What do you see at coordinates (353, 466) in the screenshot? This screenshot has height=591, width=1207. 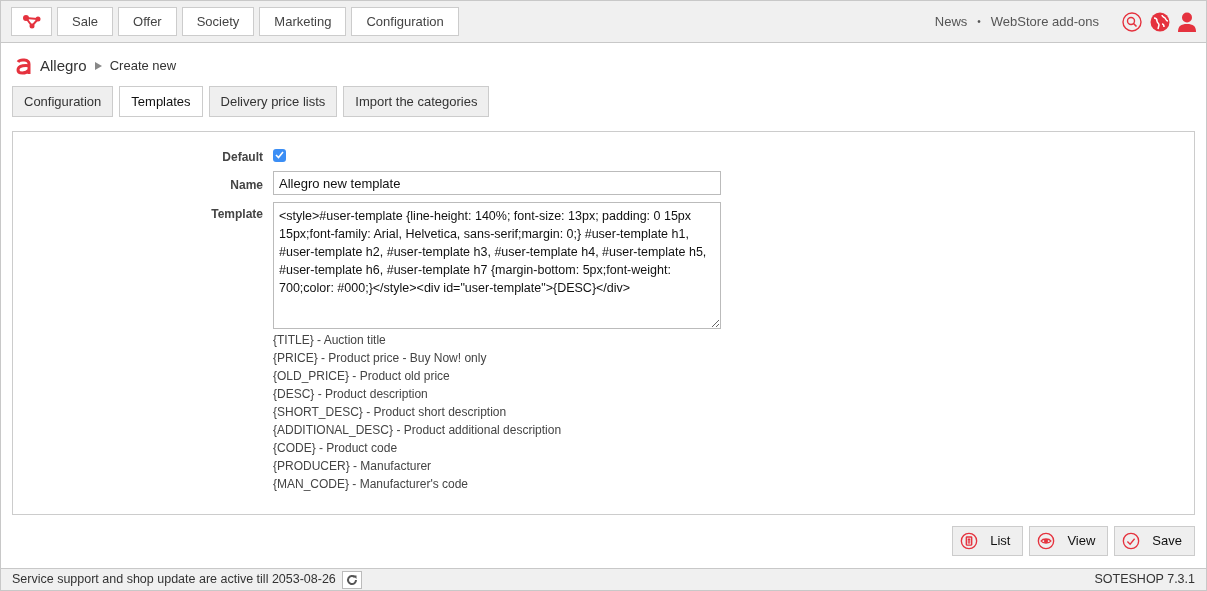 I see `placeholder-help-text: {PRODUCER} - Manufacturer` at bounding box center [353, 466].